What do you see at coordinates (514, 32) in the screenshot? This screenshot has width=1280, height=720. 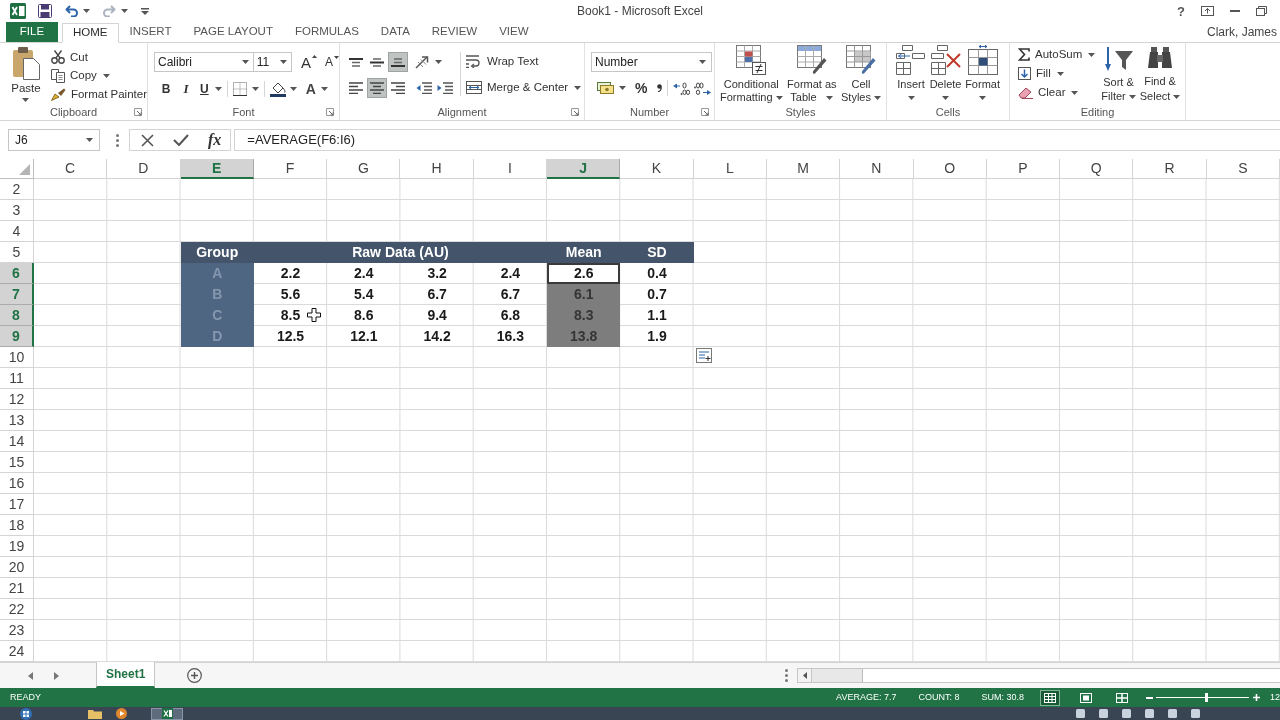 I see `ribbon-tab: VIEW` at bounding box center [514, 32].